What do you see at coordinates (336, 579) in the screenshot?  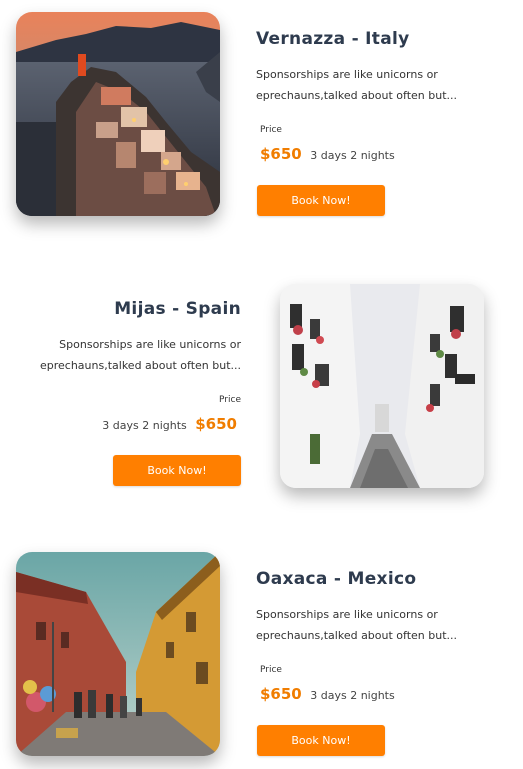 I see `tour-title: Oaxaca - Mexico` at bounding box center [336, 579].